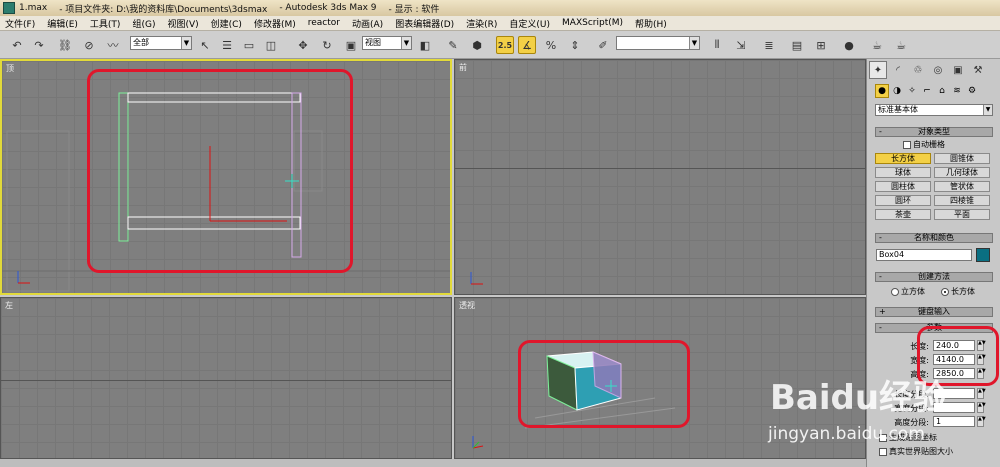  I want to click on create-category-icons: ● ◑ ✧ ⌐ ⌂ ≋ ⚙, so click(927, 91).